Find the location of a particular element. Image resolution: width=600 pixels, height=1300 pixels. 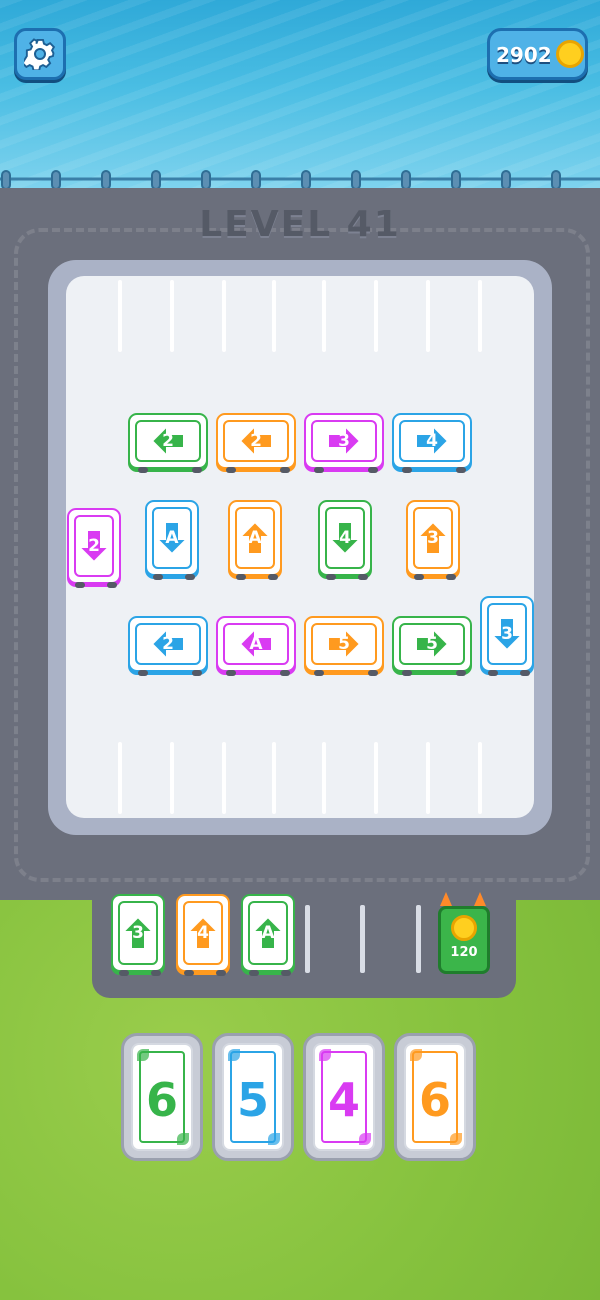

card-slot: 5 is located at coordinates (253, 1097).